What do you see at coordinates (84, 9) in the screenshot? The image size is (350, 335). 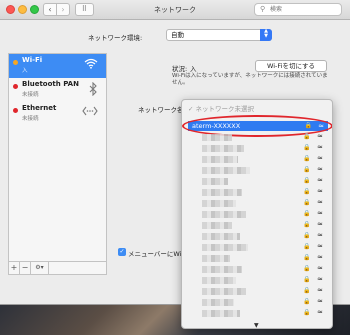 I see `show-all-button: ⠿` at bounding box center [84, 9].